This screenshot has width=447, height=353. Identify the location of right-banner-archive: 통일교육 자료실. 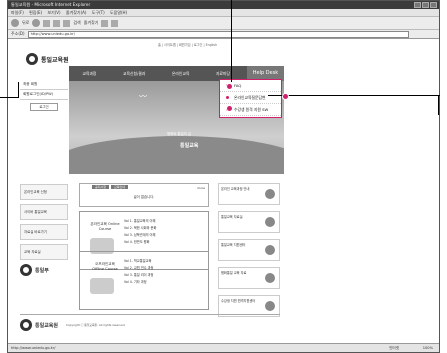
(249, 222).